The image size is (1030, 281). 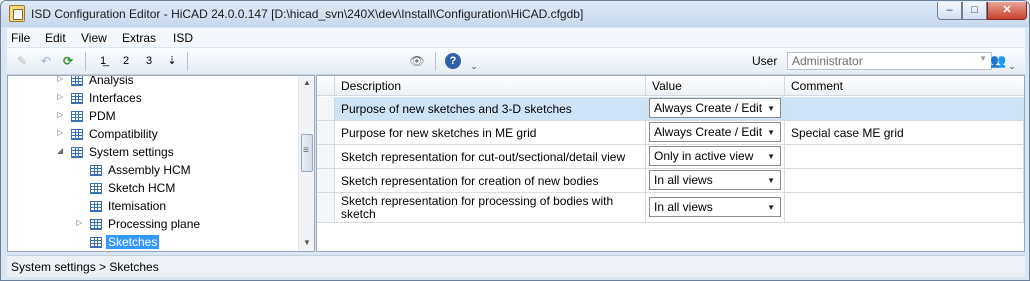 I want to click on help-icon: ?, so click(x=453, y=61).